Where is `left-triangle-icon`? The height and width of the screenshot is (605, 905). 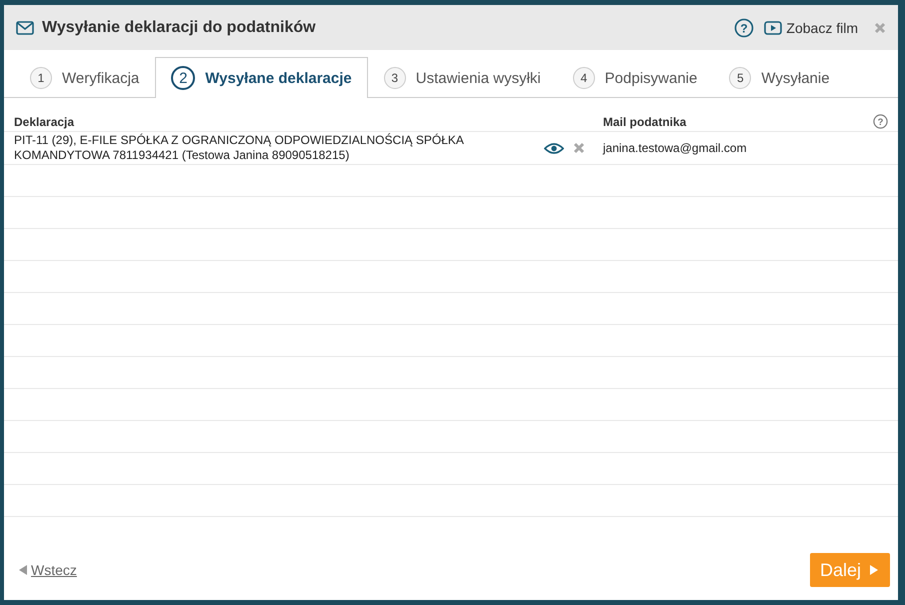
left-triangle-icon is located at coordinates (23, 570).